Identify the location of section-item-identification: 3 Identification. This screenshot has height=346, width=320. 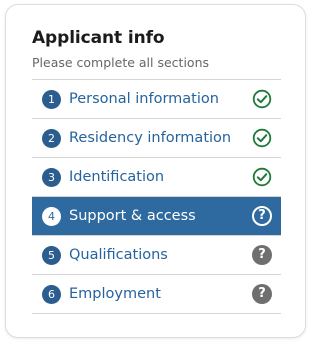
(156, 177).